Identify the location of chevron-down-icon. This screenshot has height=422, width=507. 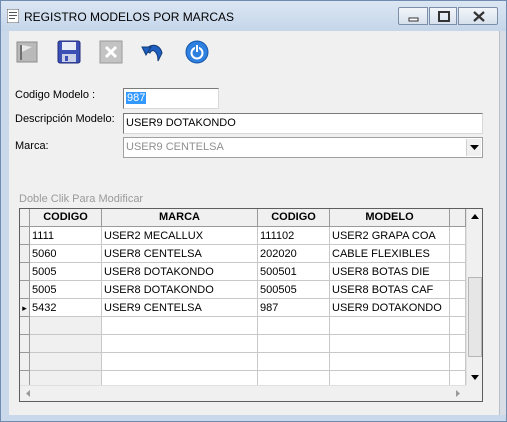
(474, 147).